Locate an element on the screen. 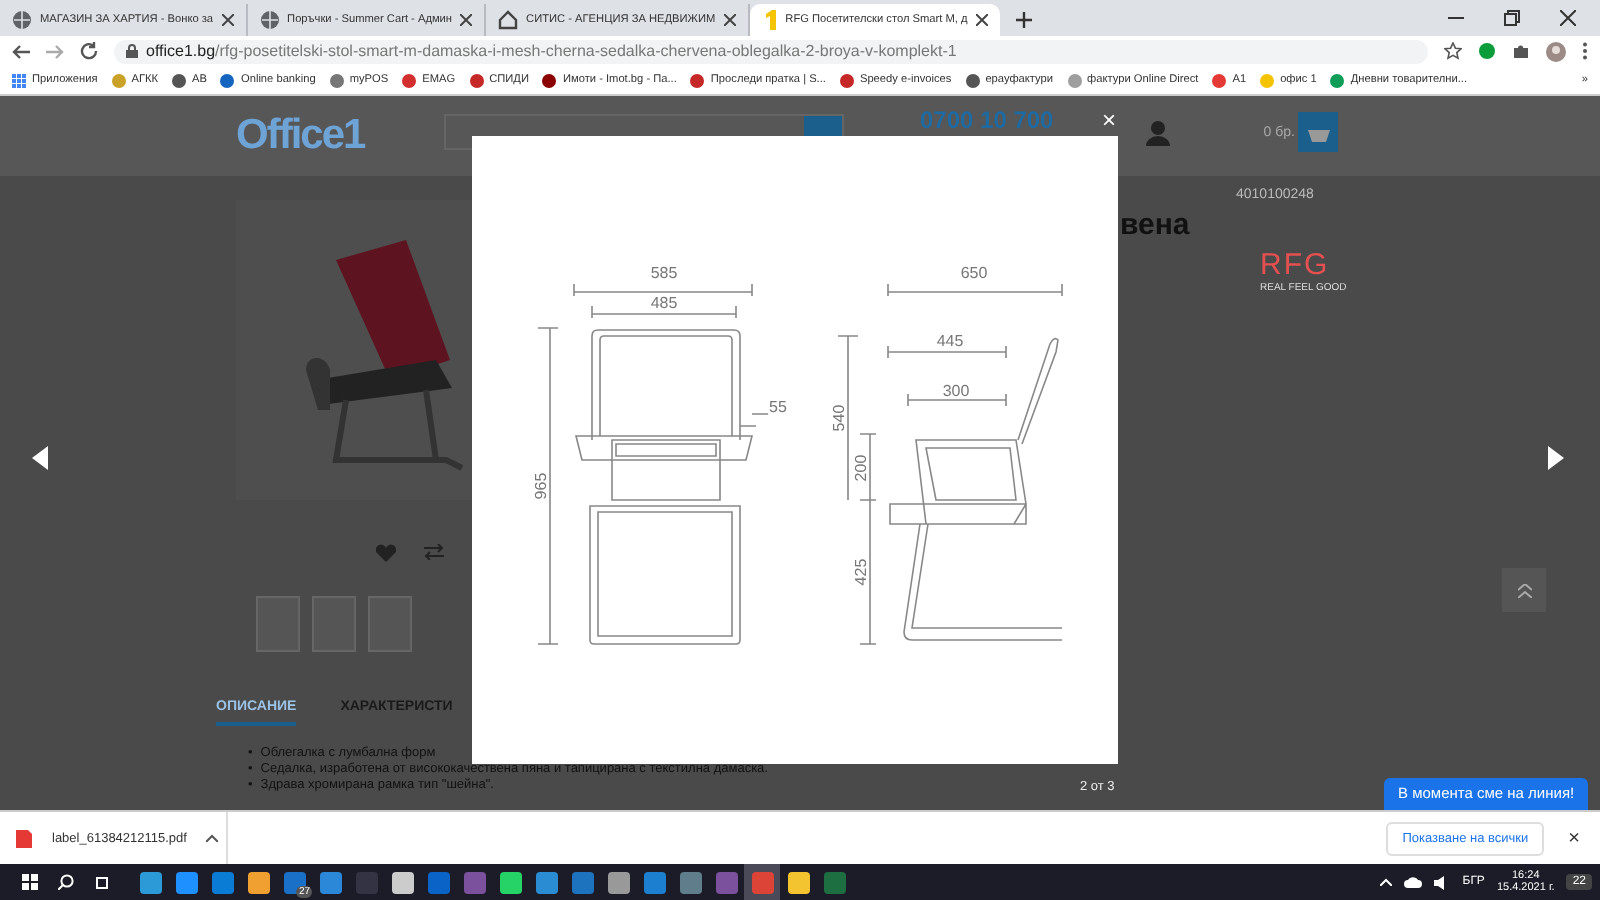 Image resolution: width=1600 pixels, height=900 pixels. dimension-label: 200 is located at coordinates (861, 468).